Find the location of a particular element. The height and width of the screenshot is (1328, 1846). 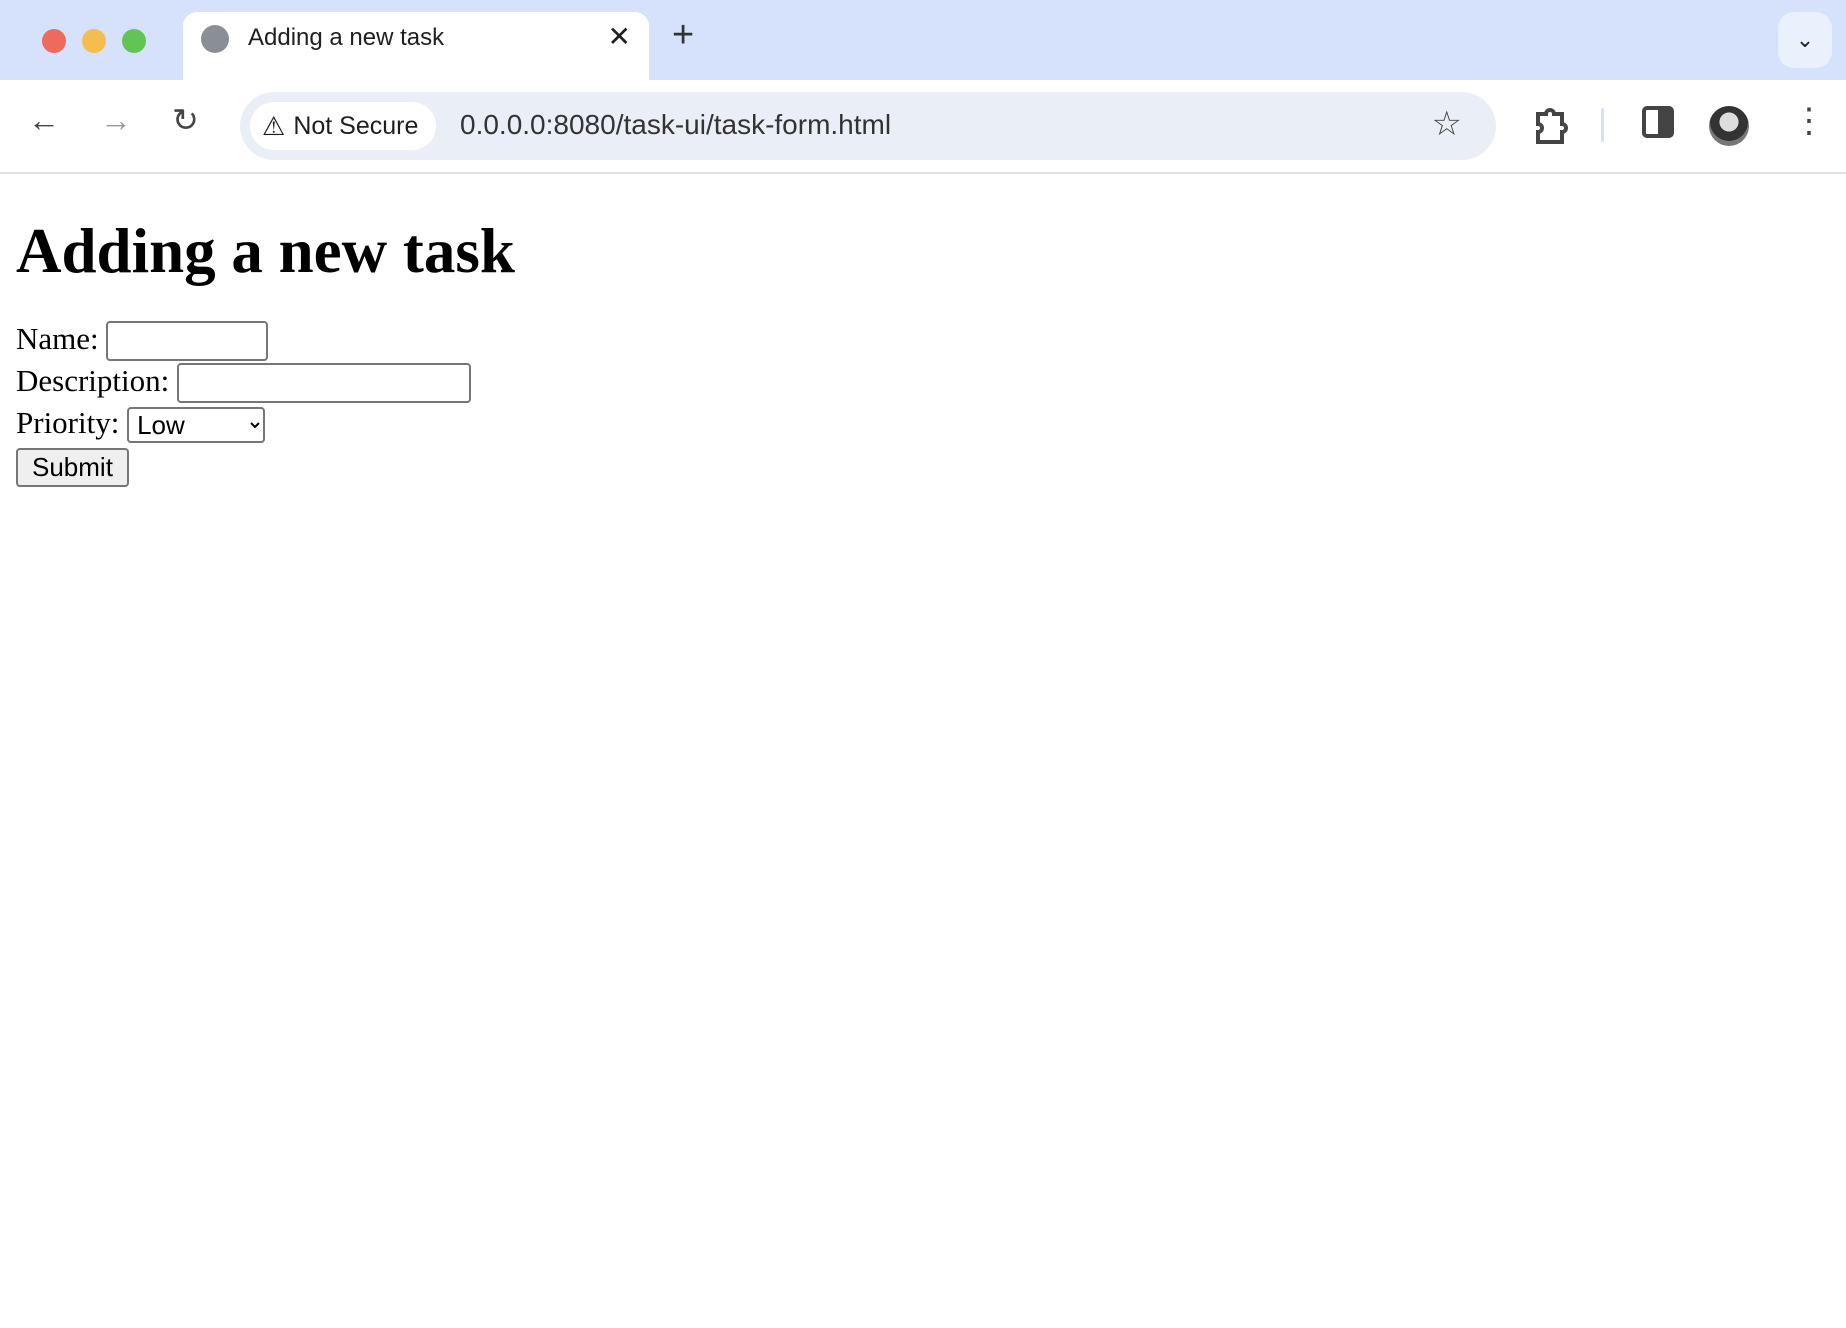

reload-button: ↻ is located at coordinates (185, 120).